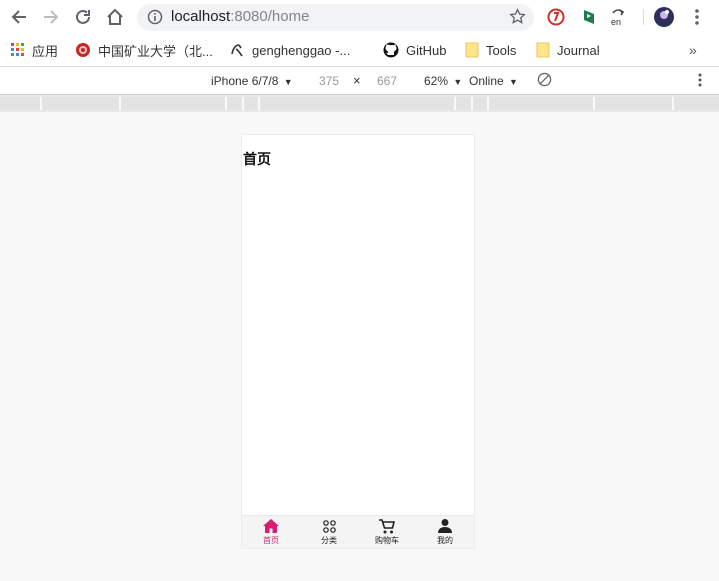 Image resolution: width=719 pixels, height=581 pixels. I want to click on viewport-height-input: 667, so click(387, 81).